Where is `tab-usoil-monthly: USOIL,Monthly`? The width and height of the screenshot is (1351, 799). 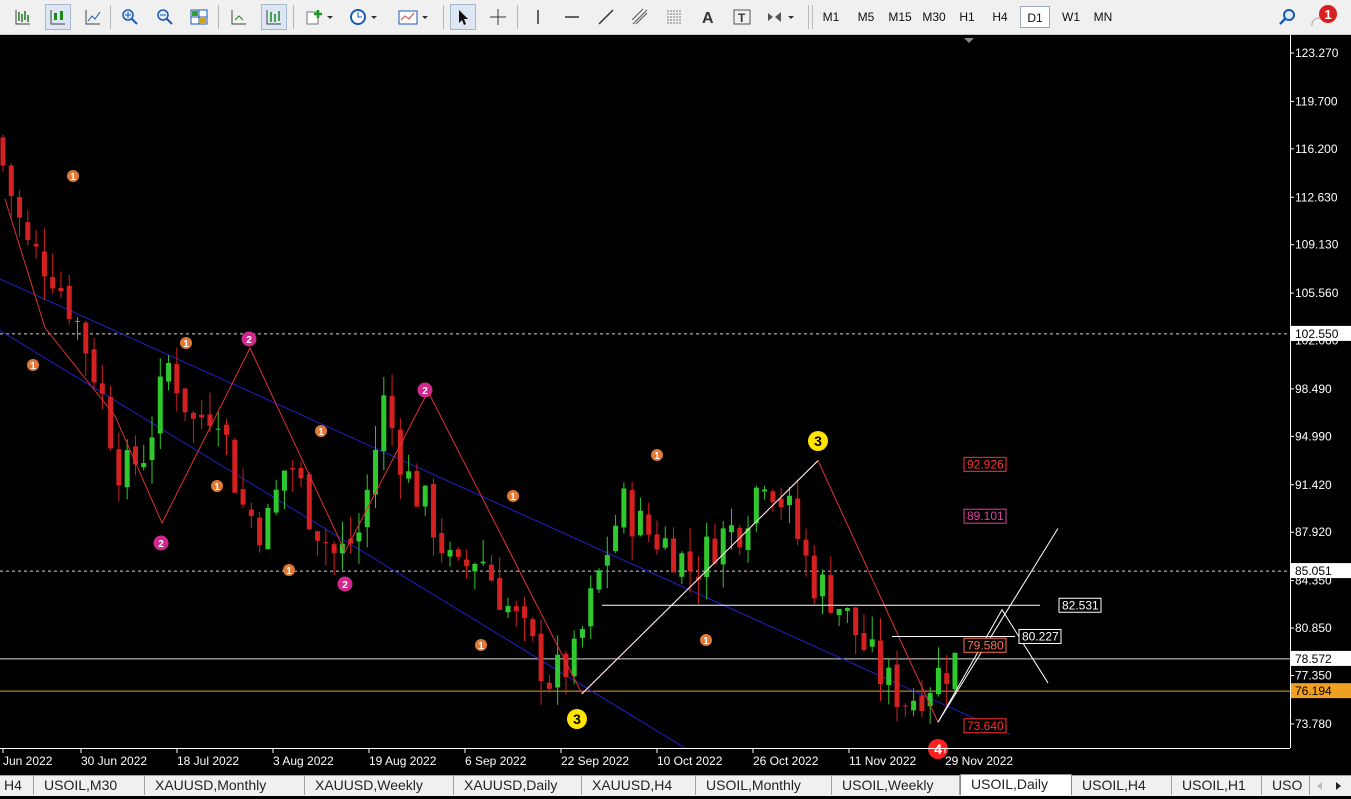 tab-usoil-monthly: USOIL,Monthly is located at coordinates (764, 785).